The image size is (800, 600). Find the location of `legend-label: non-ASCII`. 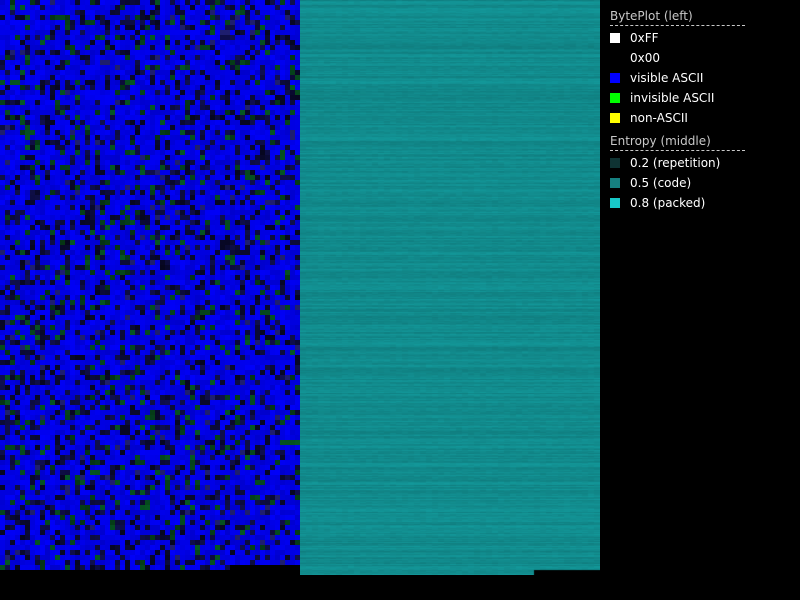

legend-label: non-ASCII is located at coordinates (659, 118).